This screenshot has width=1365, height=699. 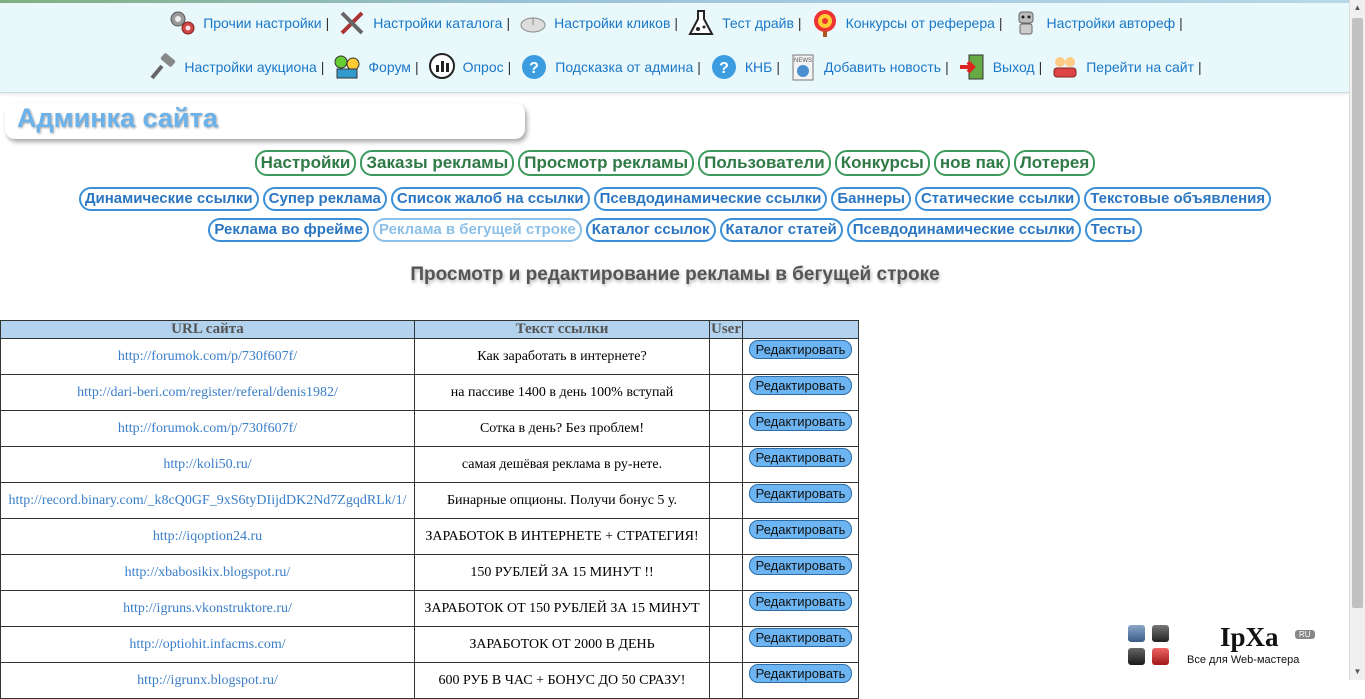 What do you see at coordinates (1178, 199) in the screenshot?
I see `sub-menu-menu2a-6: Текстовые объявления` at bounding box center [1178, 199].